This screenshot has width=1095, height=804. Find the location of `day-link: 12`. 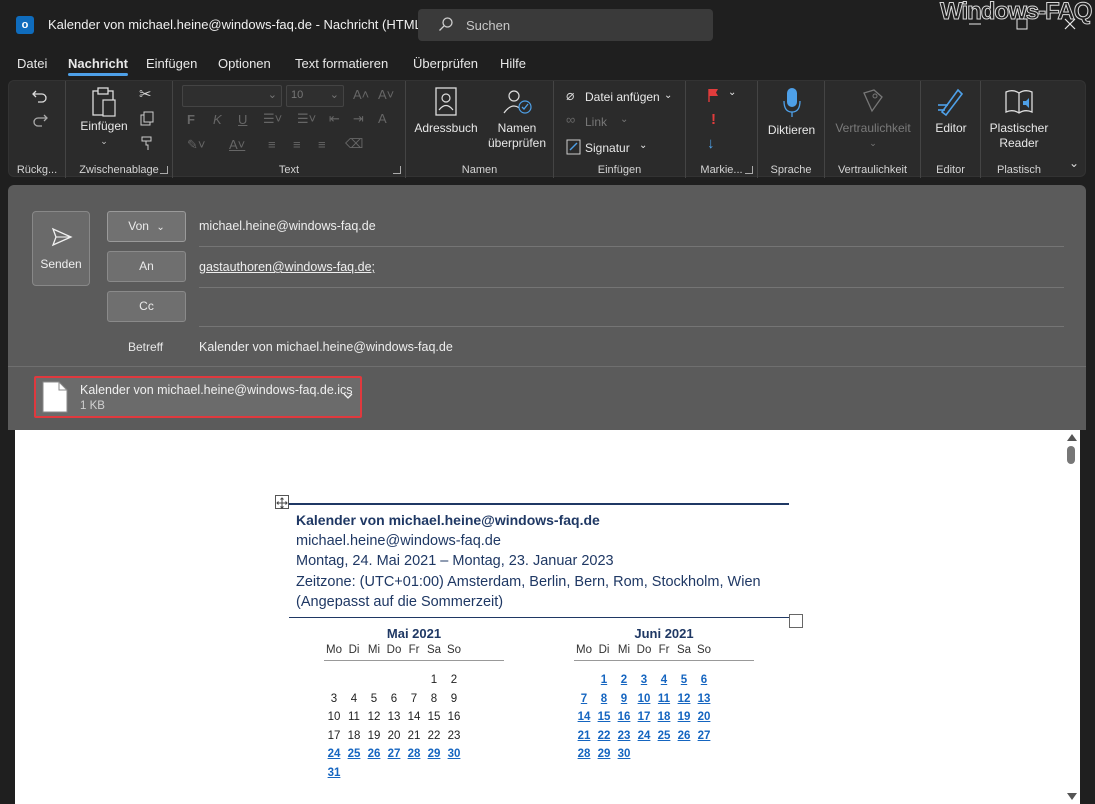

day-link: 12 is located at coordinates (684, 699).